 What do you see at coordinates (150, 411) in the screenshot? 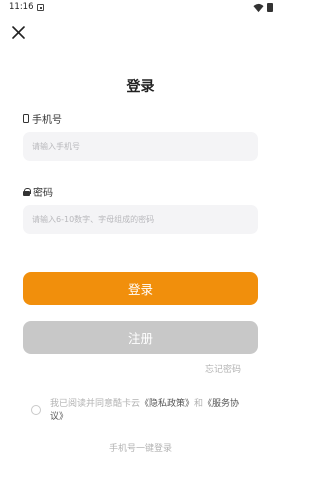
I see `agreement-text: 我已阅读并同意酷卡云《隐私政策》和《服务协议》` at bounding box center [150, 411].